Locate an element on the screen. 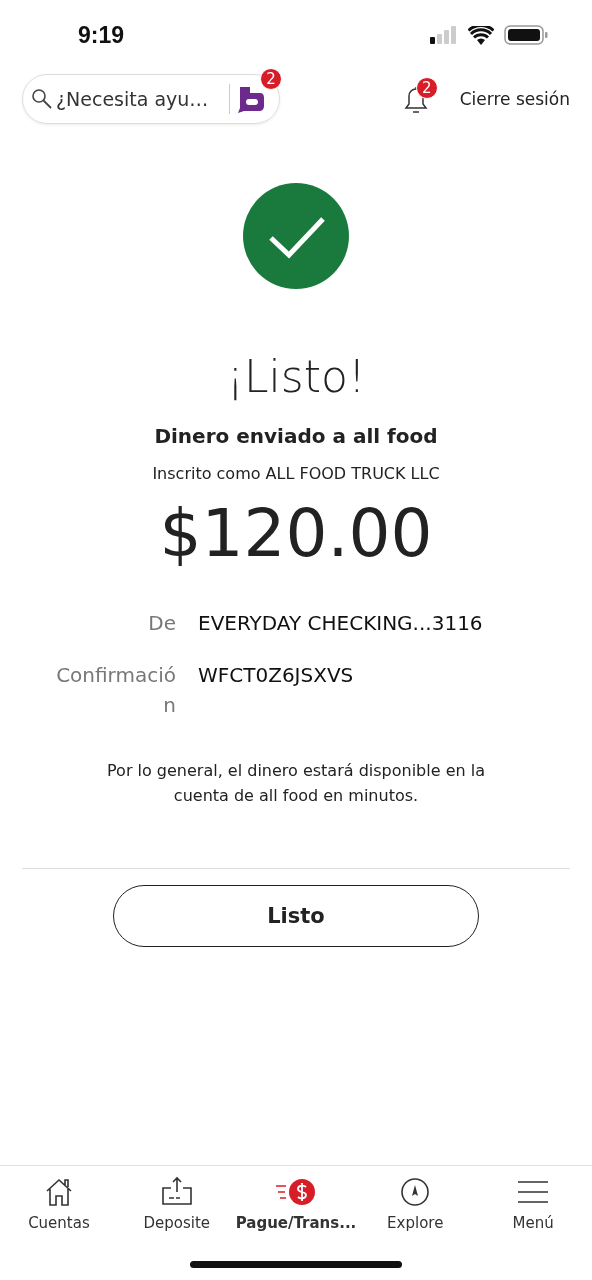  wifi-icon is located at coordinates (481, 35).